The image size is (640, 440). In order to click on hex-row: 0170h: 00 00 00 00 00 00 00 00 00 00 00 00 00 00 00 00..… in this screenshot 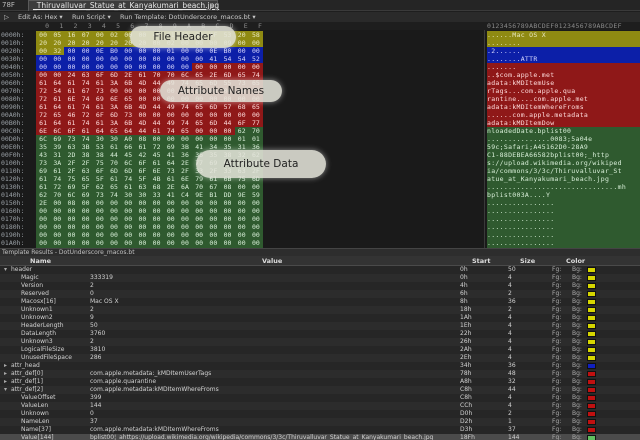, I will do `click(320, 219)`.